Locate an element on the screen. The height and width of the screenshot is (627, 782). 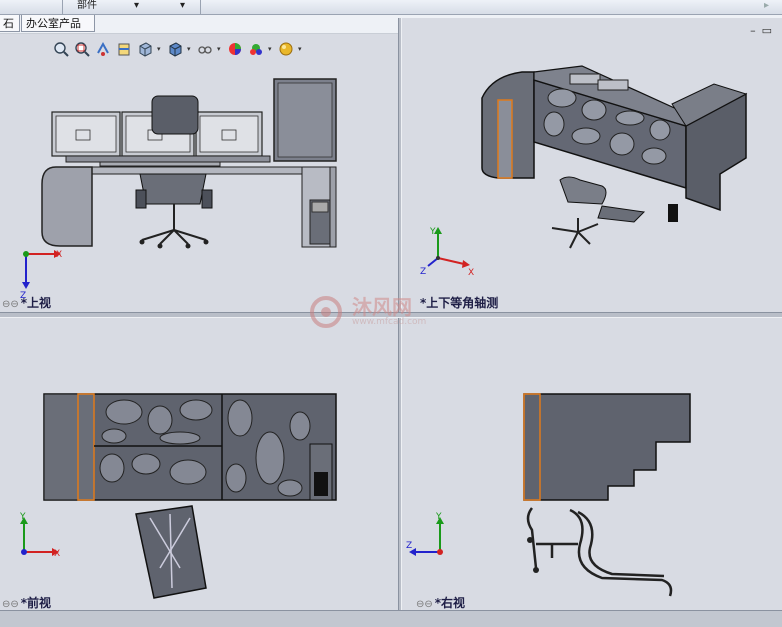
status-bar is located at coordinates (391, 618).